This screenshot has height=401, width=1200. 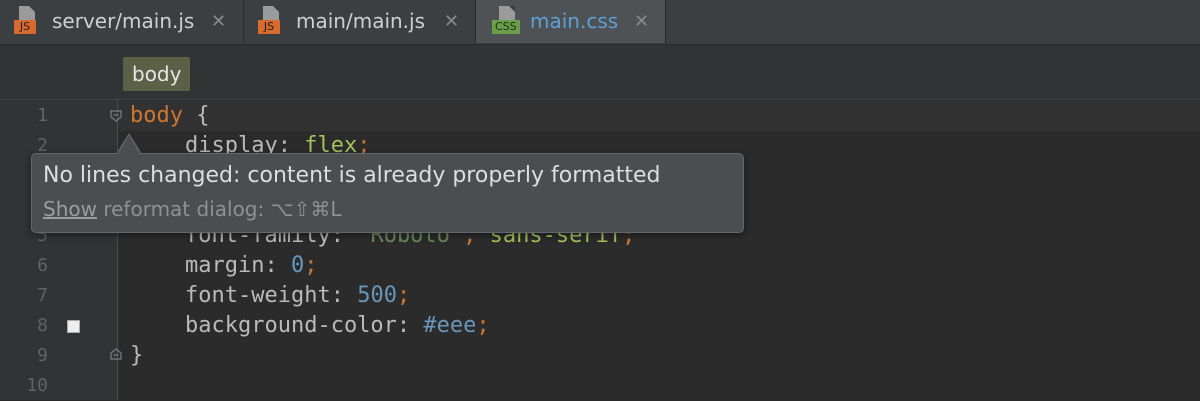 What do you see at coordinates (137, 355) in the screenshot?
I see `code-line-9: }` at bounding box center [137, 355].